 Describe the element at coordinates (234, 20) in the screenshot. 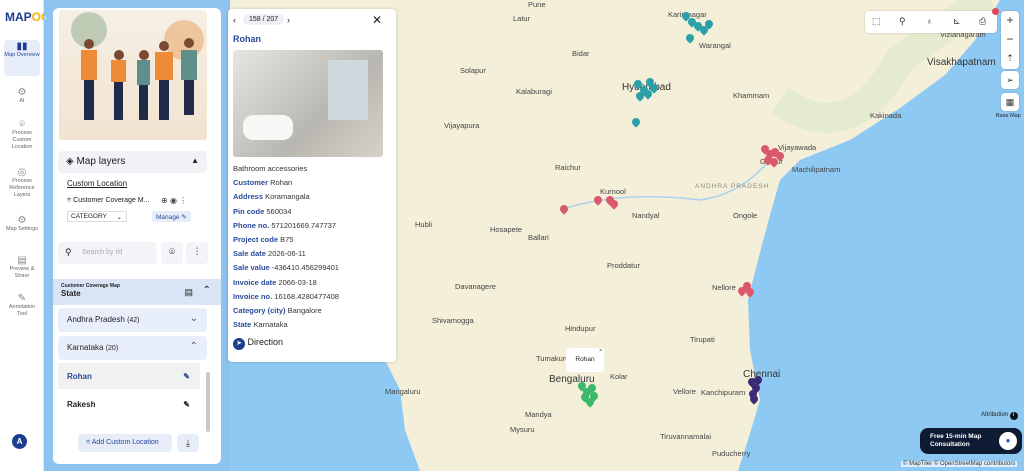

I see `prev-icon: ‹` at that location.